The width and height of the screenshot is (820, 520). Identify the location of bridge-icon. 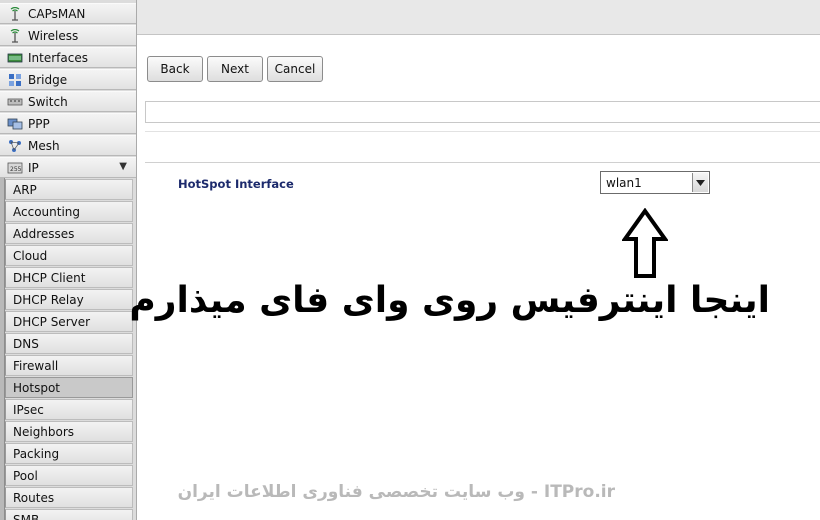
(15, 80).